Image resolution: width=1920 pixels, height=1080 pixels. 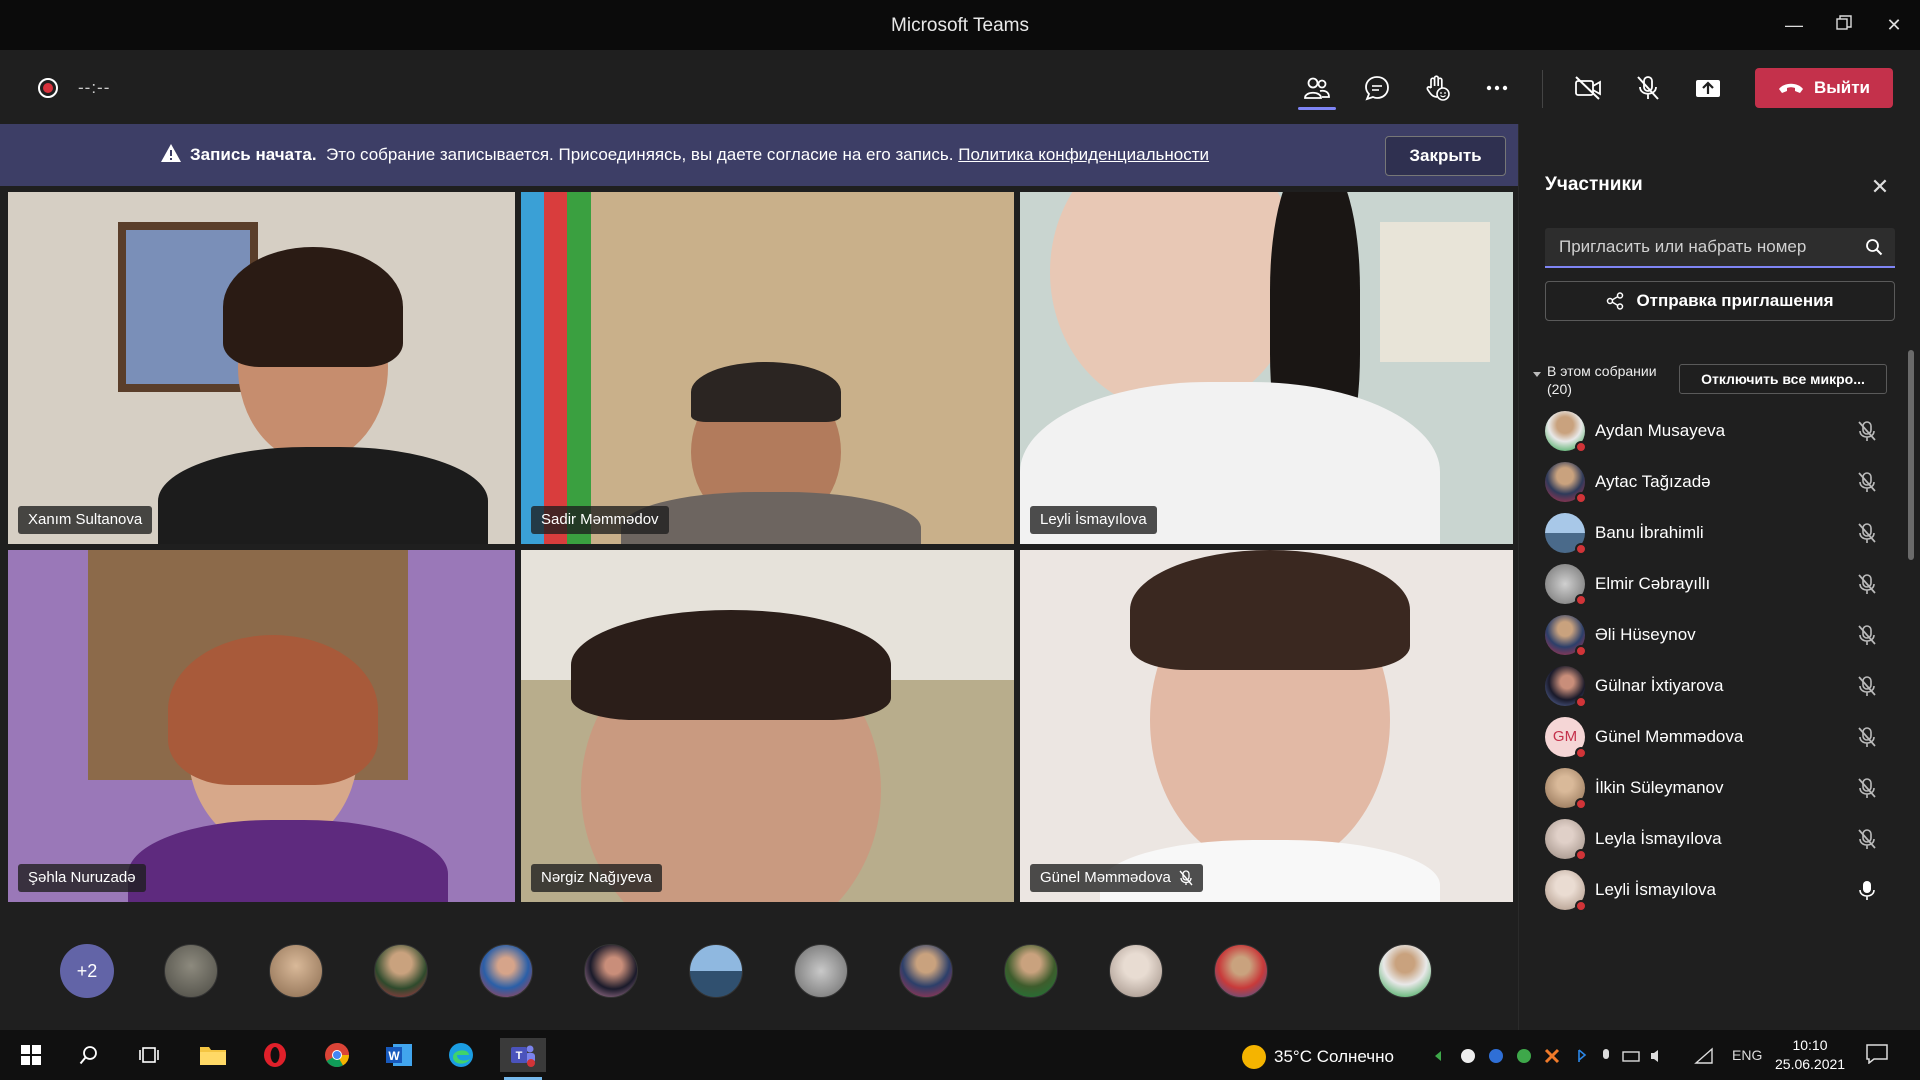 I want to click on reactions-button, so click(x=1437, y=88).